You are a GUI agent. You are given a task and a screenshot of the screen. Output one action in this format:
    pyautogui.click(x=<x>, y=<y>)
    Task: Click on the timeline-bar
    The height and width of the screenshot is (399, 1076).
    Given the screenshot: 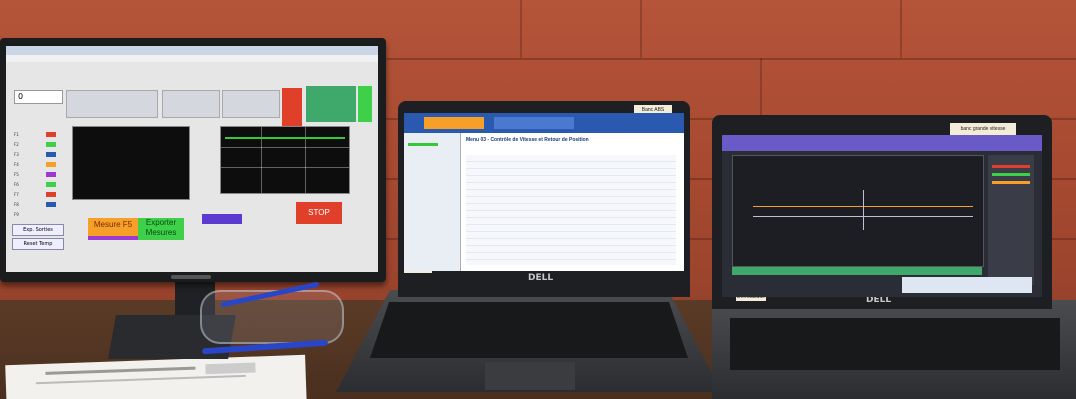 What is the action you would take?
    pyautogui.click(x=857, y=271)
    